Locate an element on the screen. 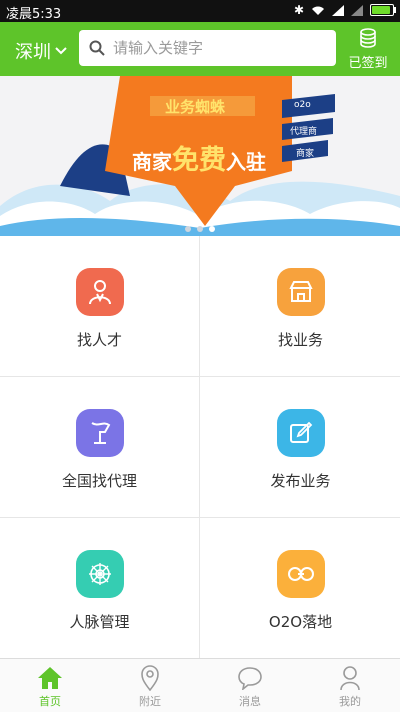 This screenshot has width=400, height=712. tab-label: 附近 is located at coordinates (150, 701).